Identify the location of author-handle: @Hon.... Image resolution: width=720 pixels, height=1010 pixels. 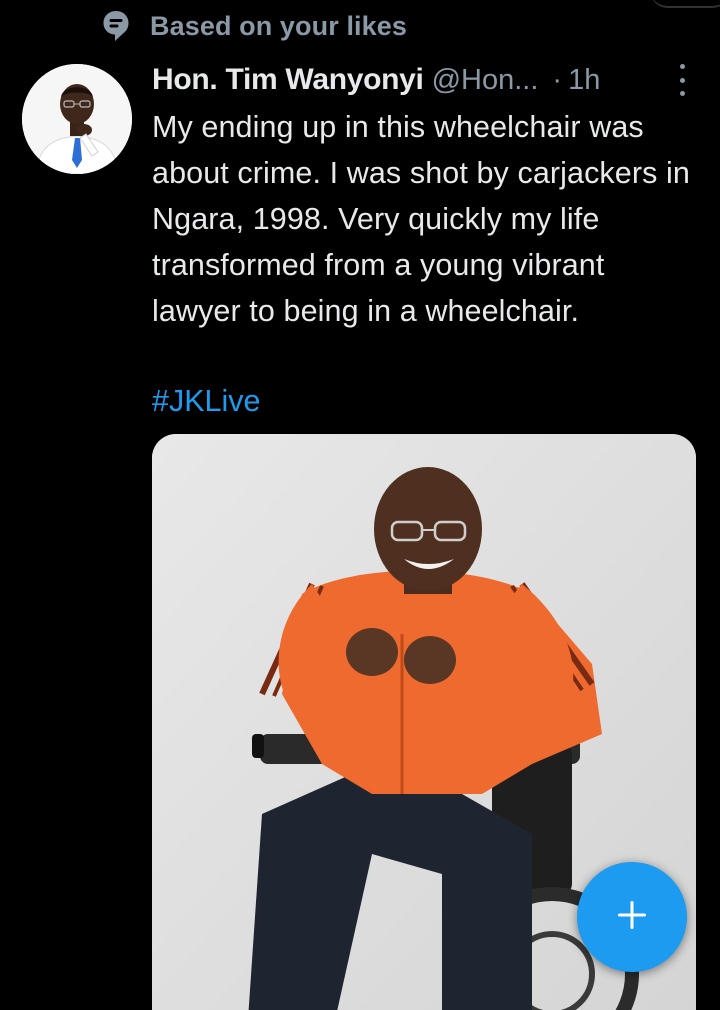
(485, 80).